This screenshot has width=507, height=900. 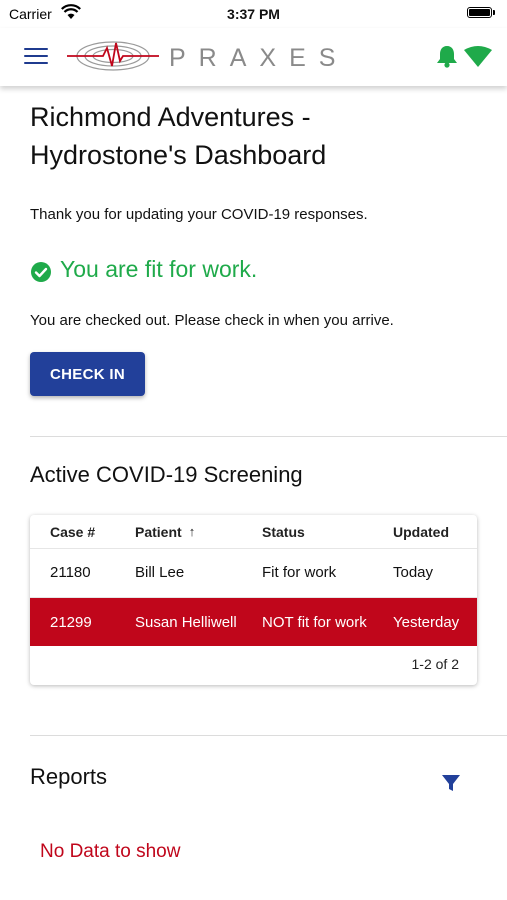 I want to click on logo-text: PRAXES, so click(x=259, y=58).